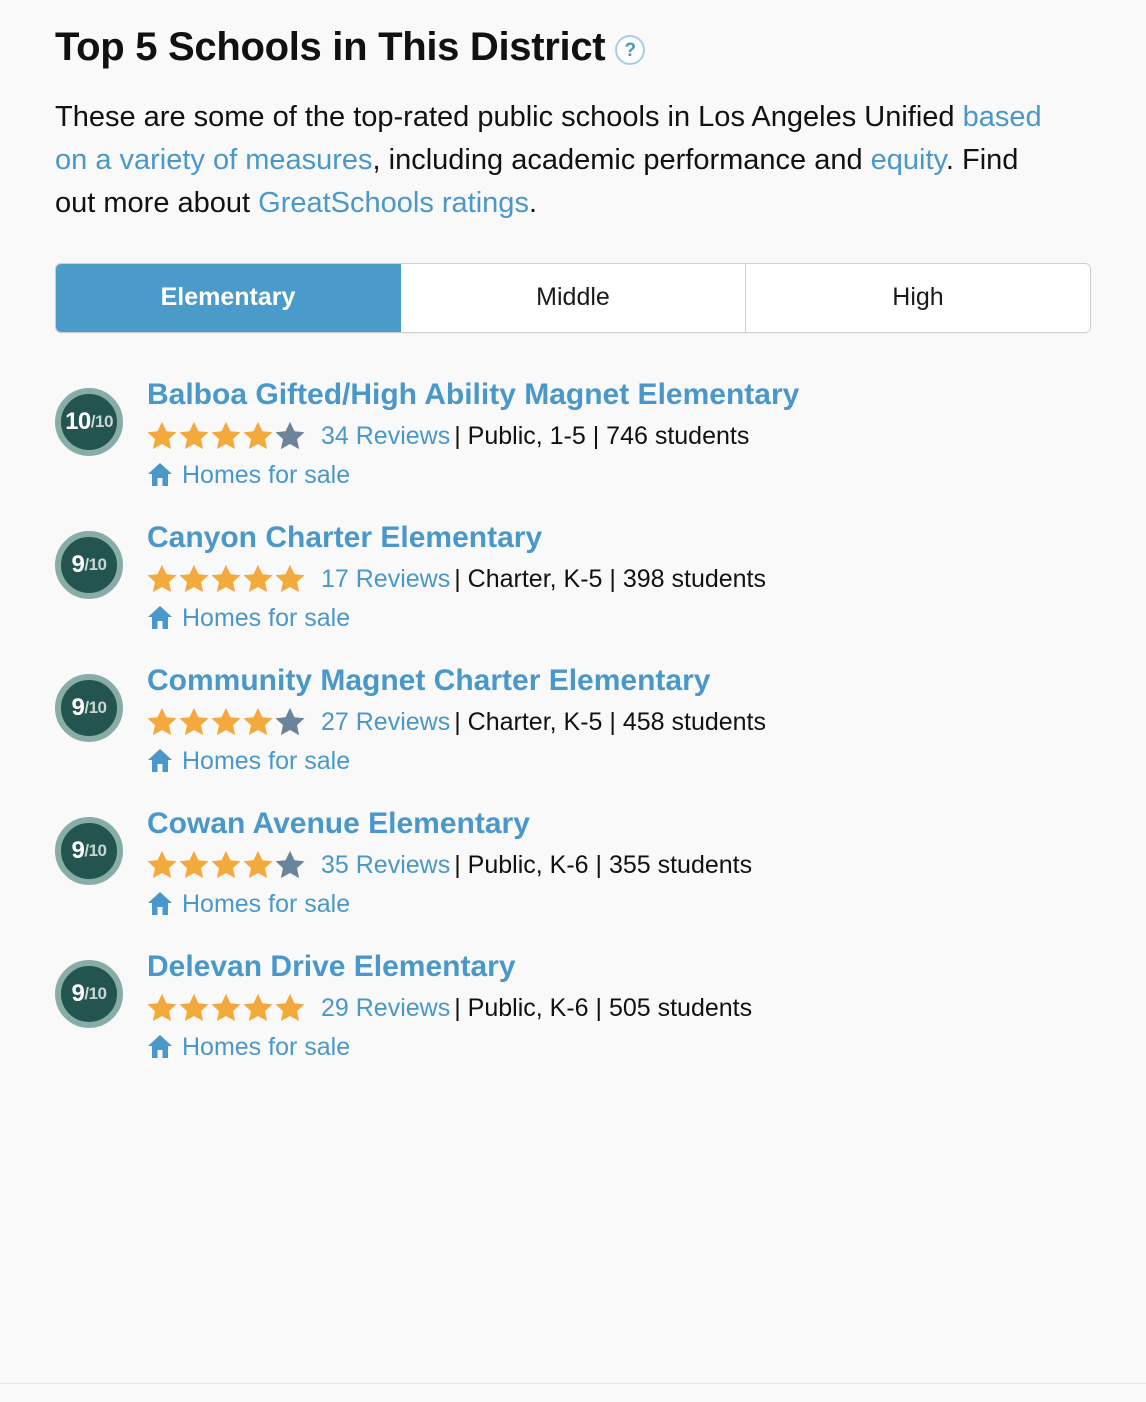 This screenshot has height=1402, width=1146. What do you see at coordinates (533, 202) in the screenshot?
I see `description-text-4: .` at bounding box center [533, 202].